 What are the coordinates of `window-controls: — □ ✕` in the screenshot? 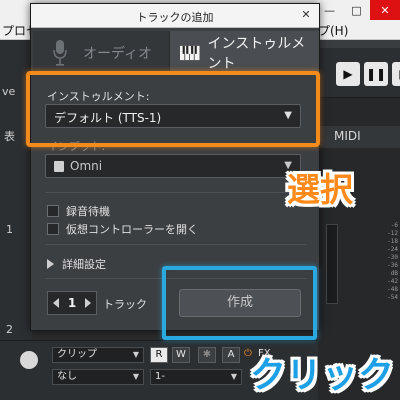 It's located at (358, 10).